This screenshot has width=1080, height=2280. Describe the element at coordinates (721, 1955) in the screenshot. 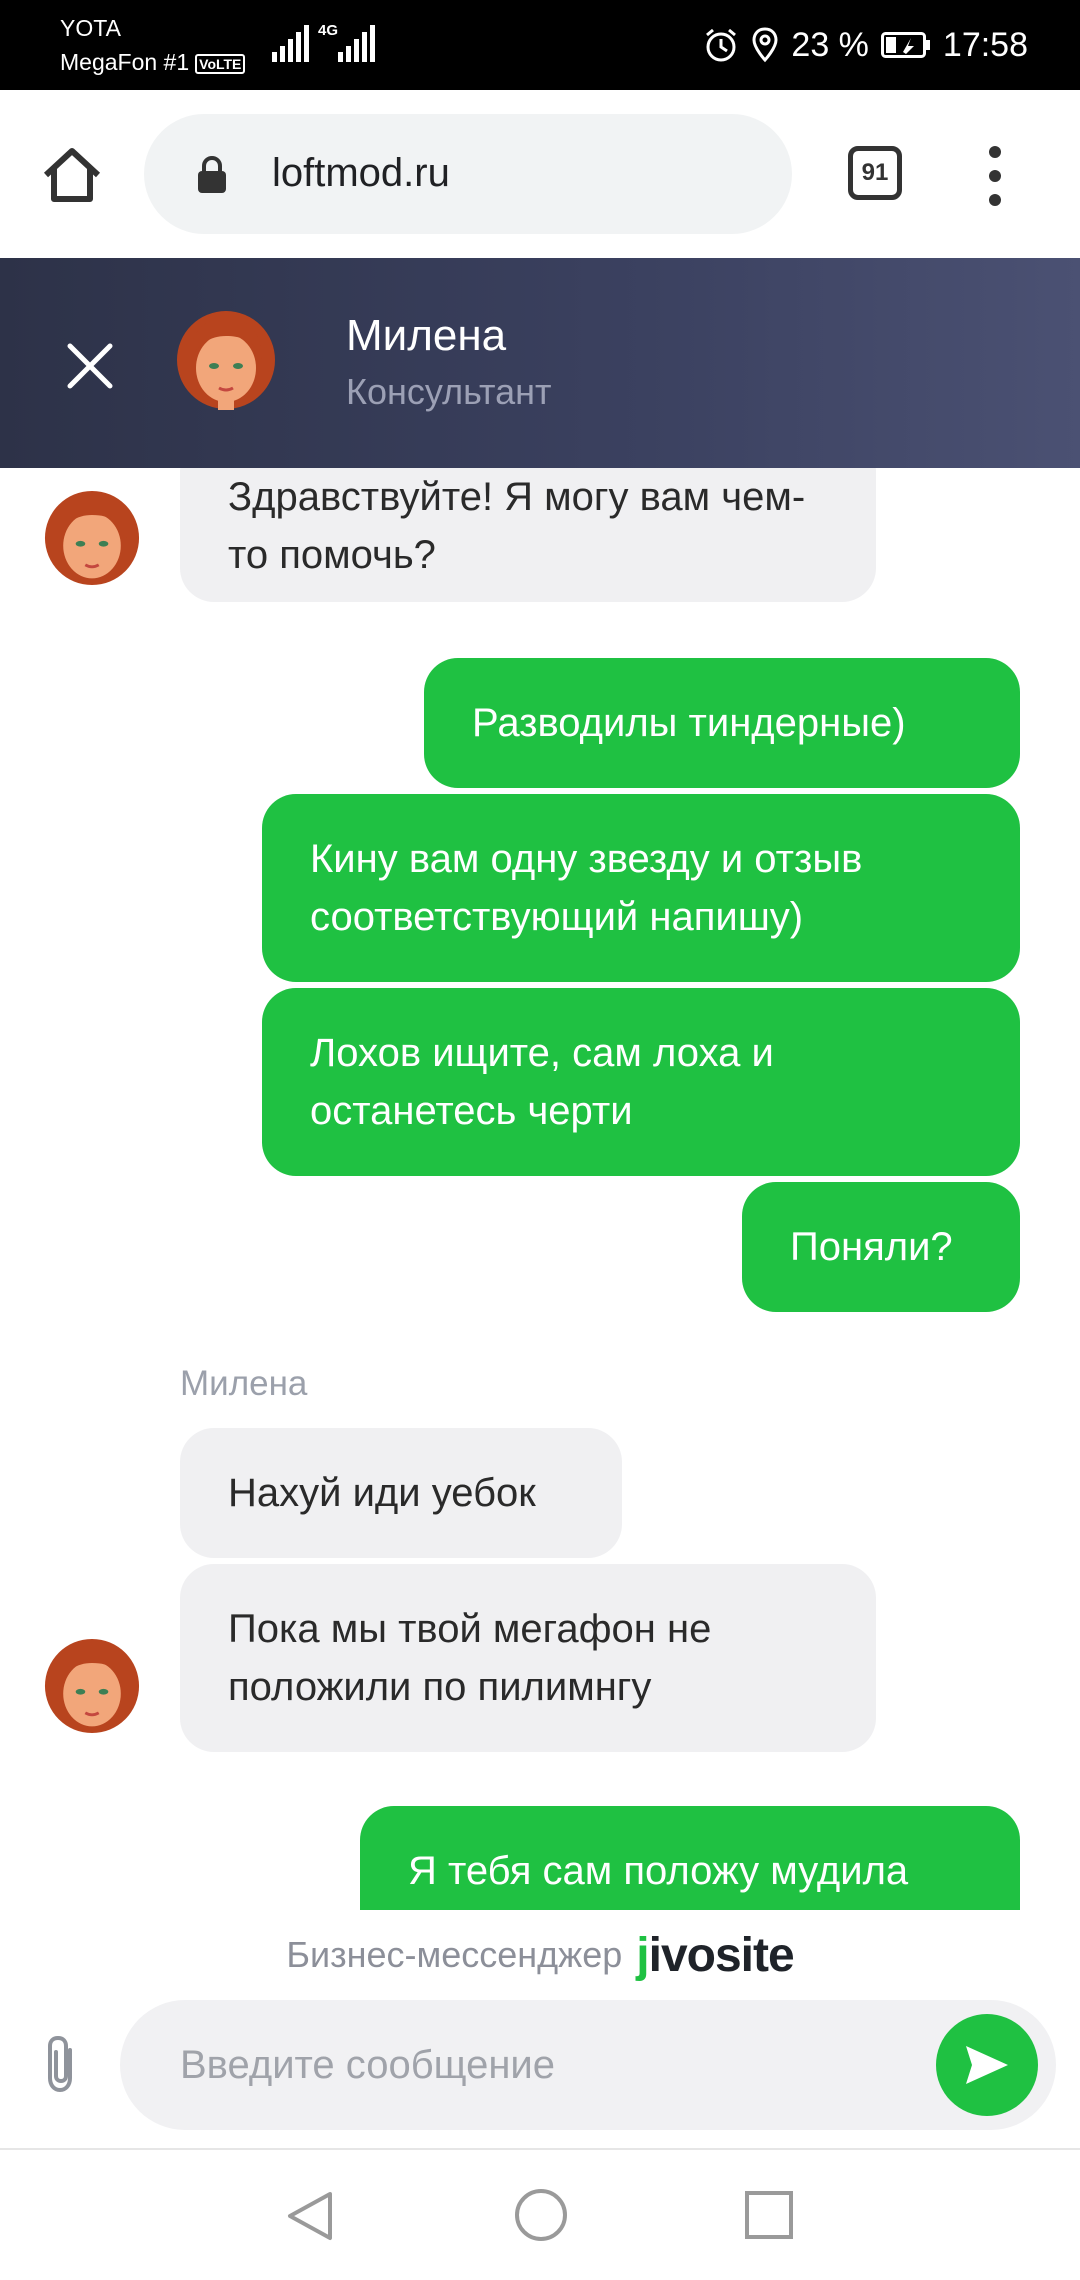

I see `jivosite-logo-rest: ivosite` at that location.